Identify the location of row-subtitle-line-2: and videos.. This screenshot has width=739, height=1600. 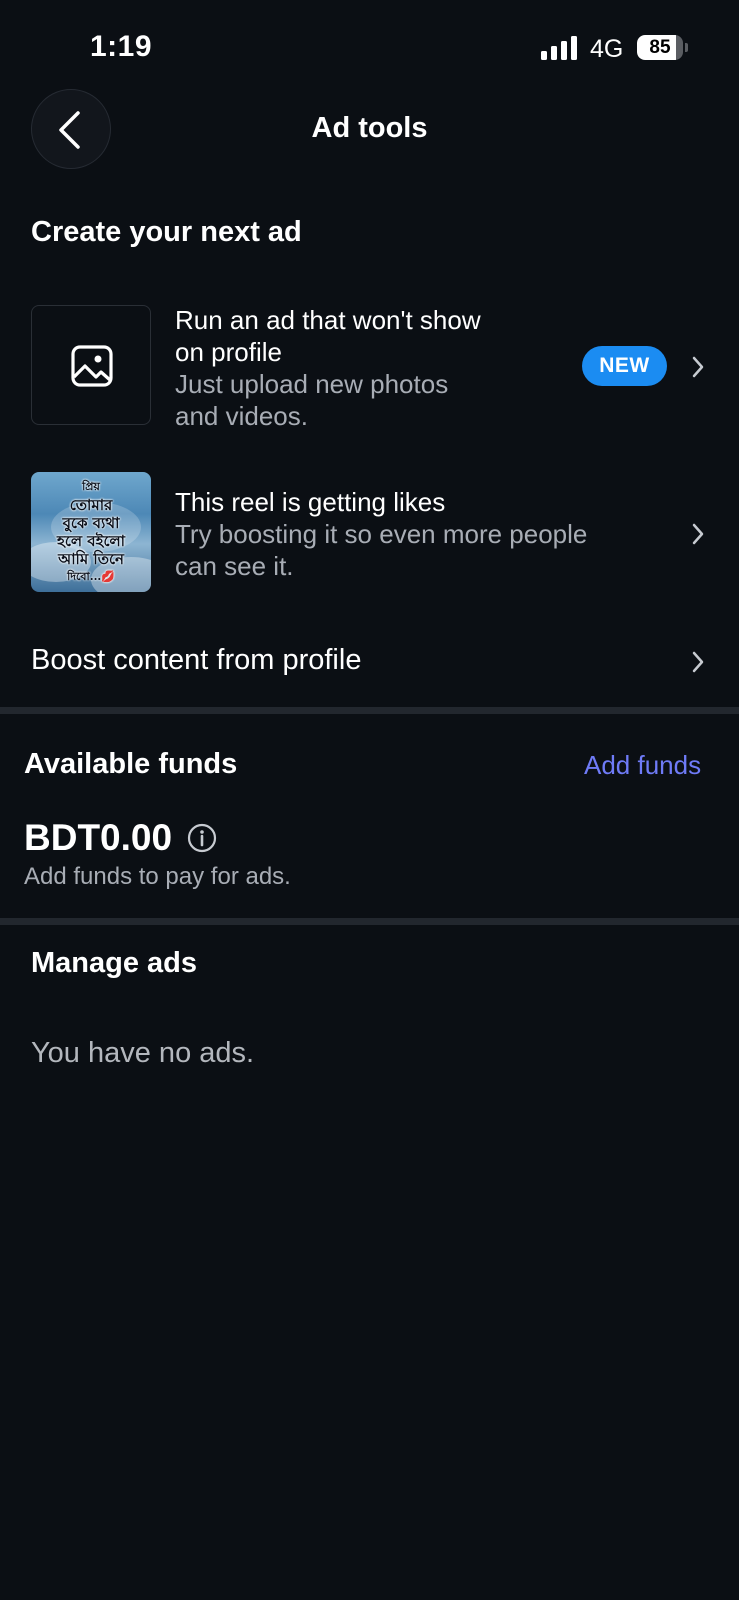
(241, 416).